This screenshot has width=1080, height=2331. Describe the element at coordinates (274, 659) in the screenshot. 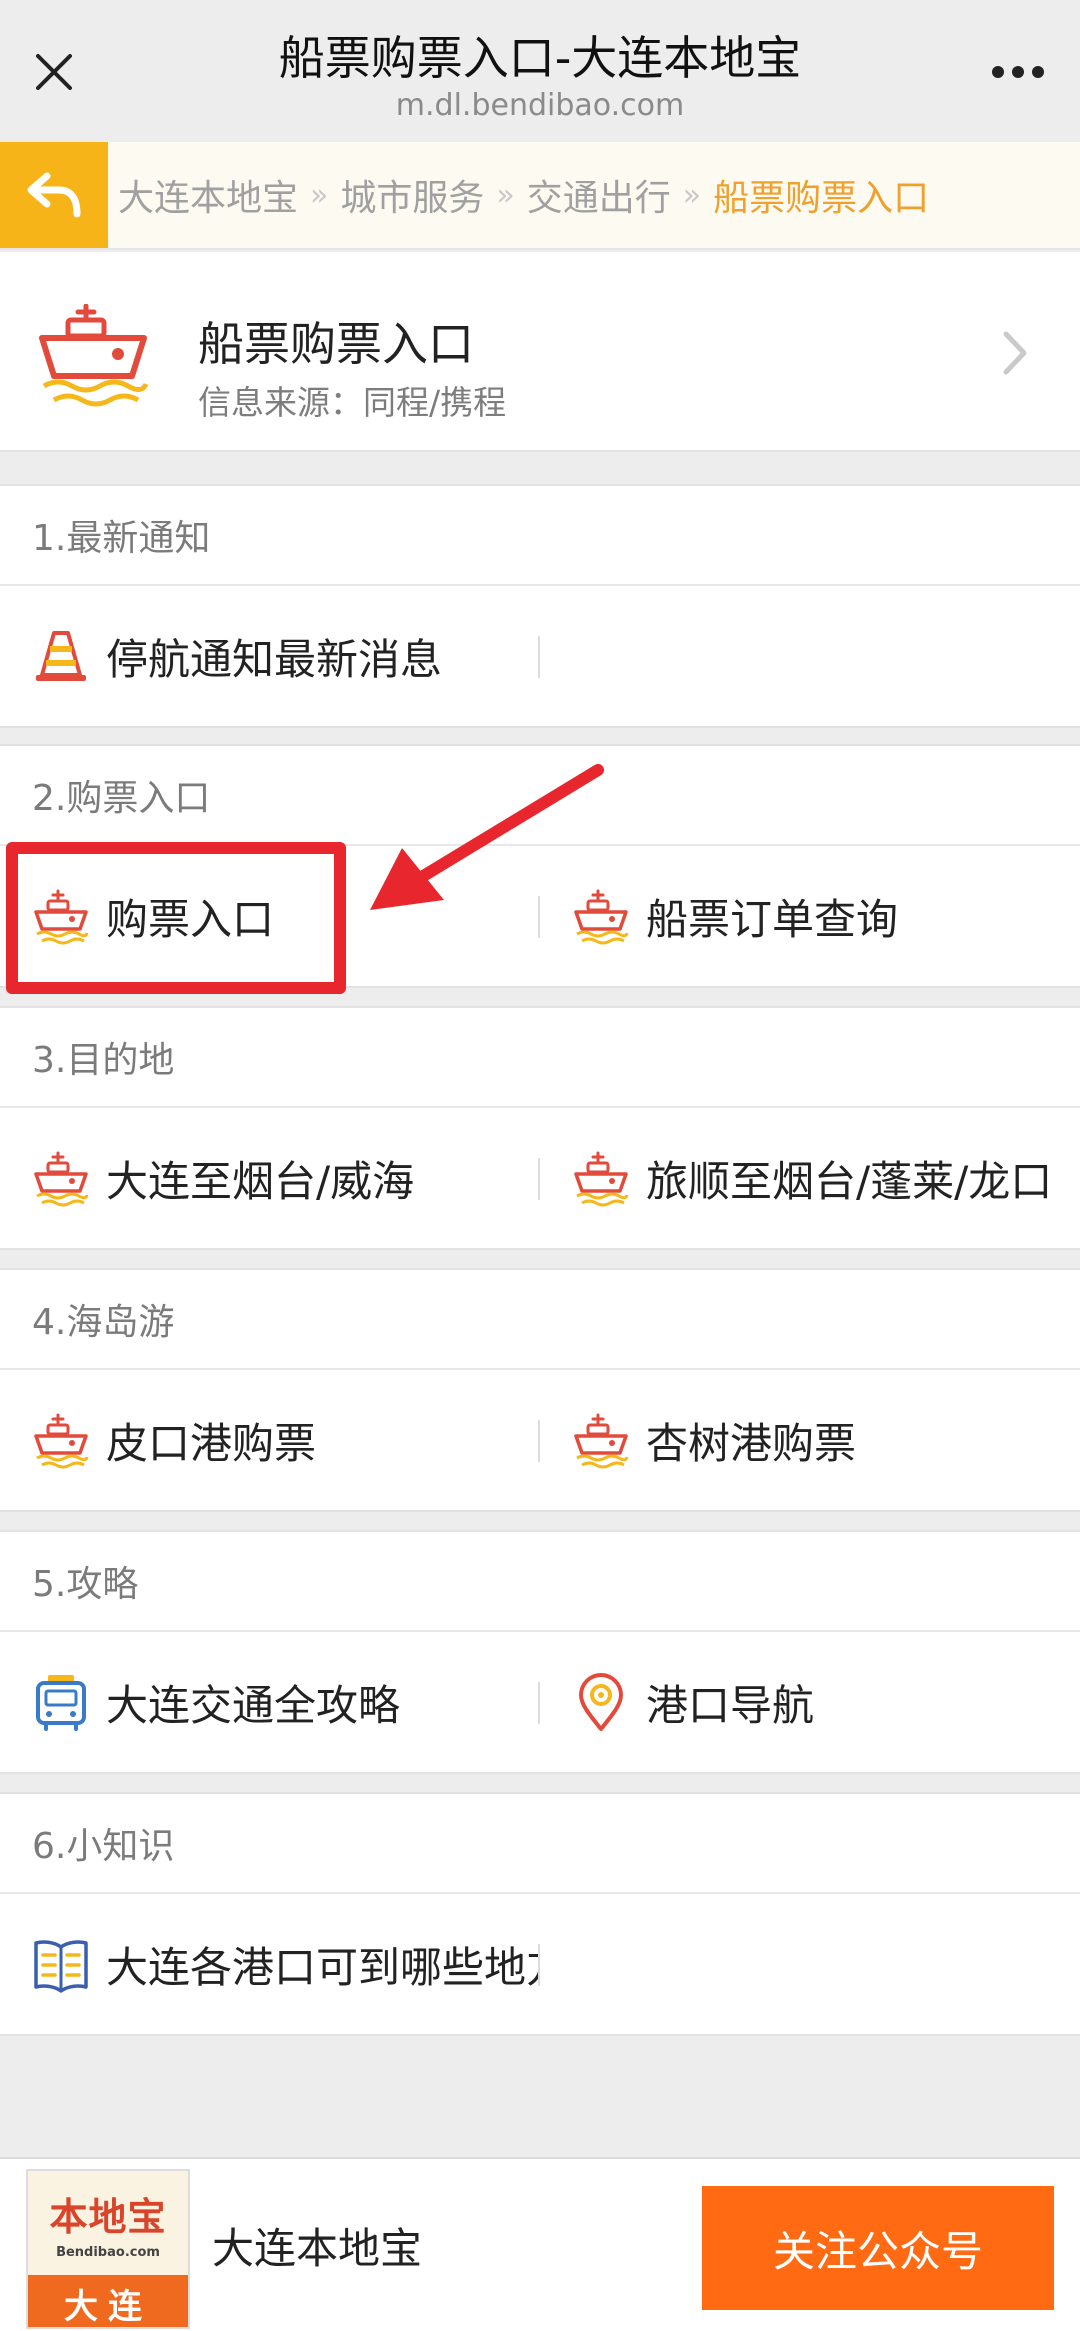

I see `link-label: 停航通知最新消息` at that location.